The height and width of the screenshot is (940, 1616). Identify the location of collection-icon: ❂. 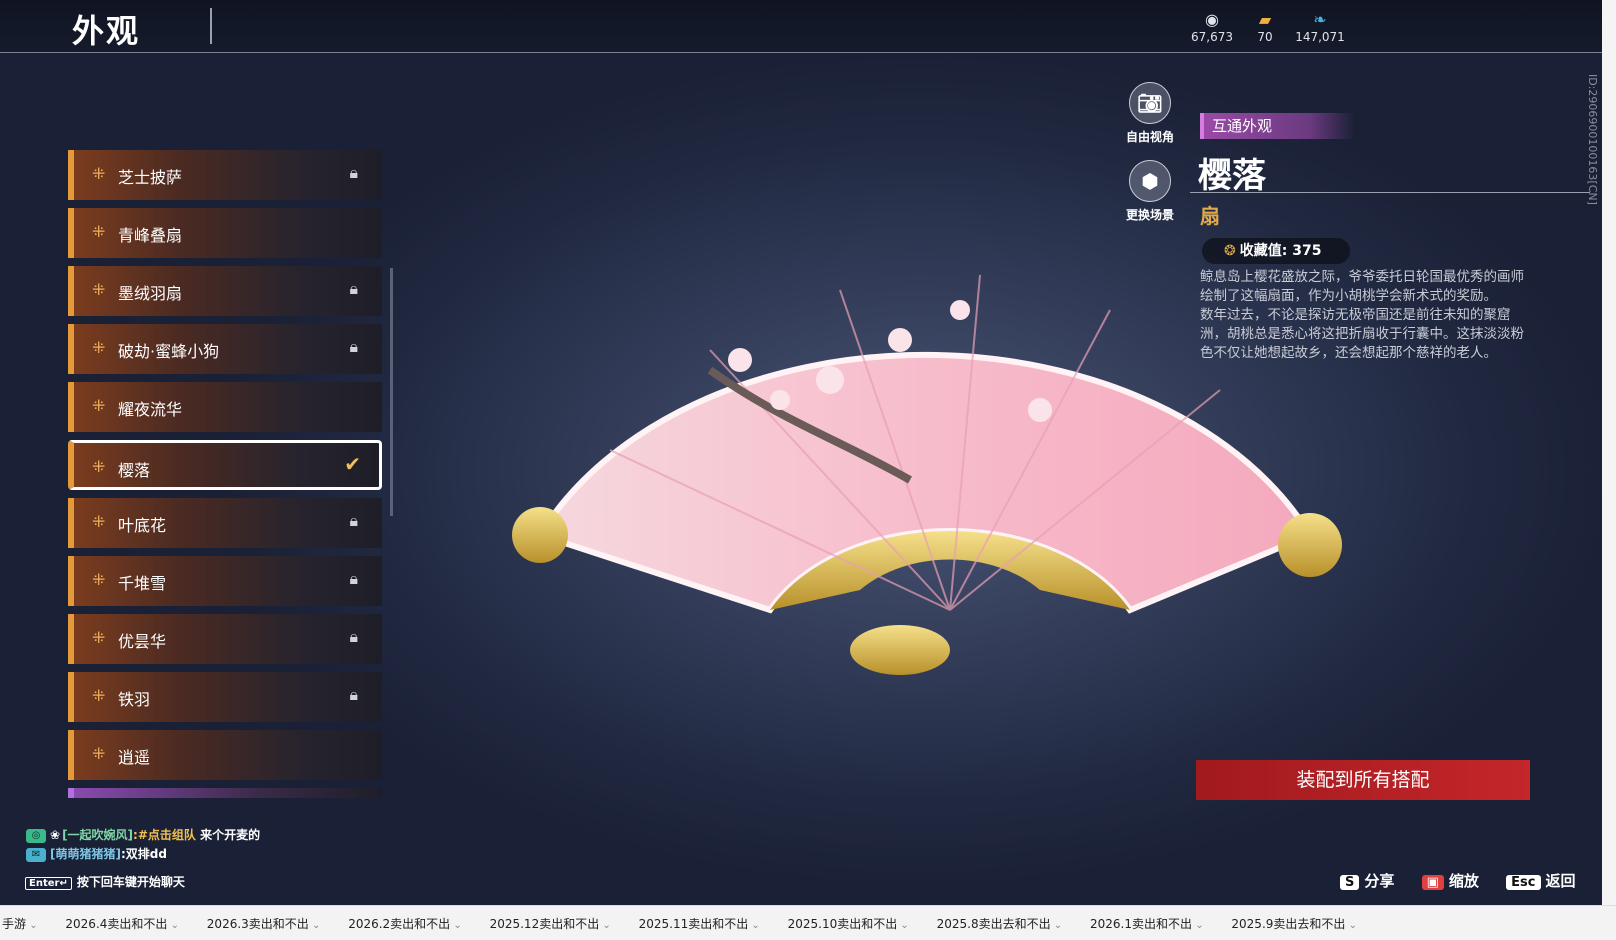
(1230, 251).